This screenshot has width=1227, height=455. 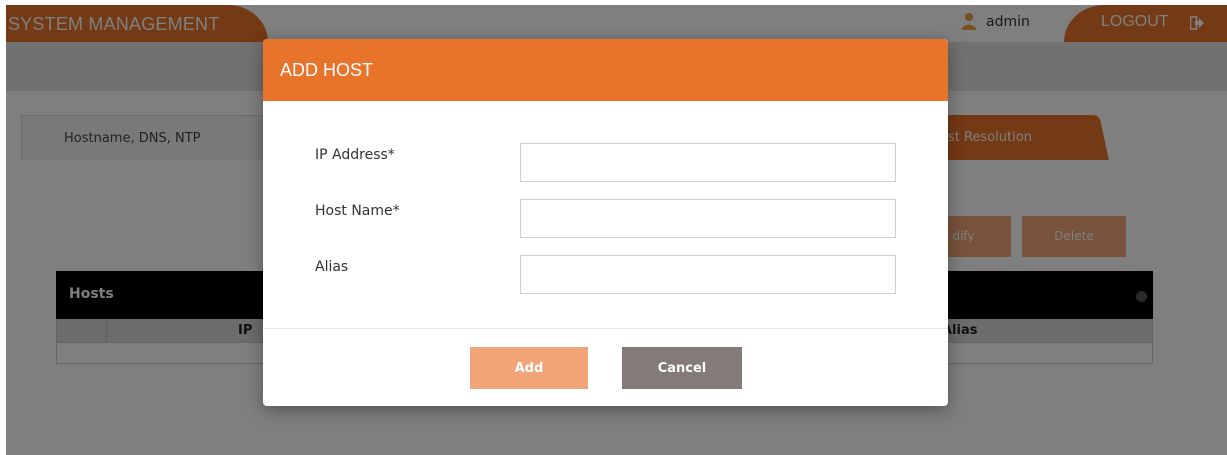 What do you see at coordinates (355, 155) in the screenshot?
I see `ip-address-label: IP Address*` at bounding box center [355, 155].